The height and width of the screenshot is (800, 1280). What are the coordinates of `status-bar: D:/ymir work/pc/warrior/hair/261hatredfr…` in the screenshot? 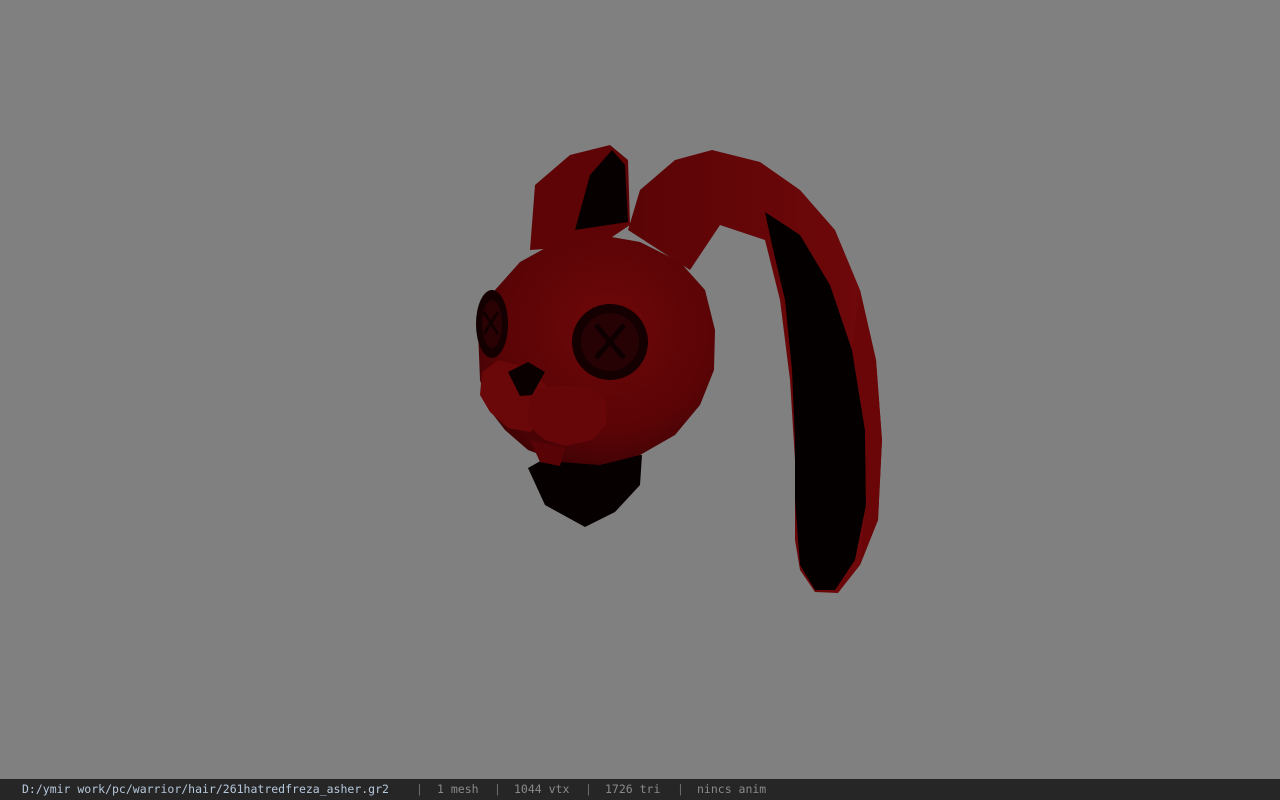 It's located at (640, 789).